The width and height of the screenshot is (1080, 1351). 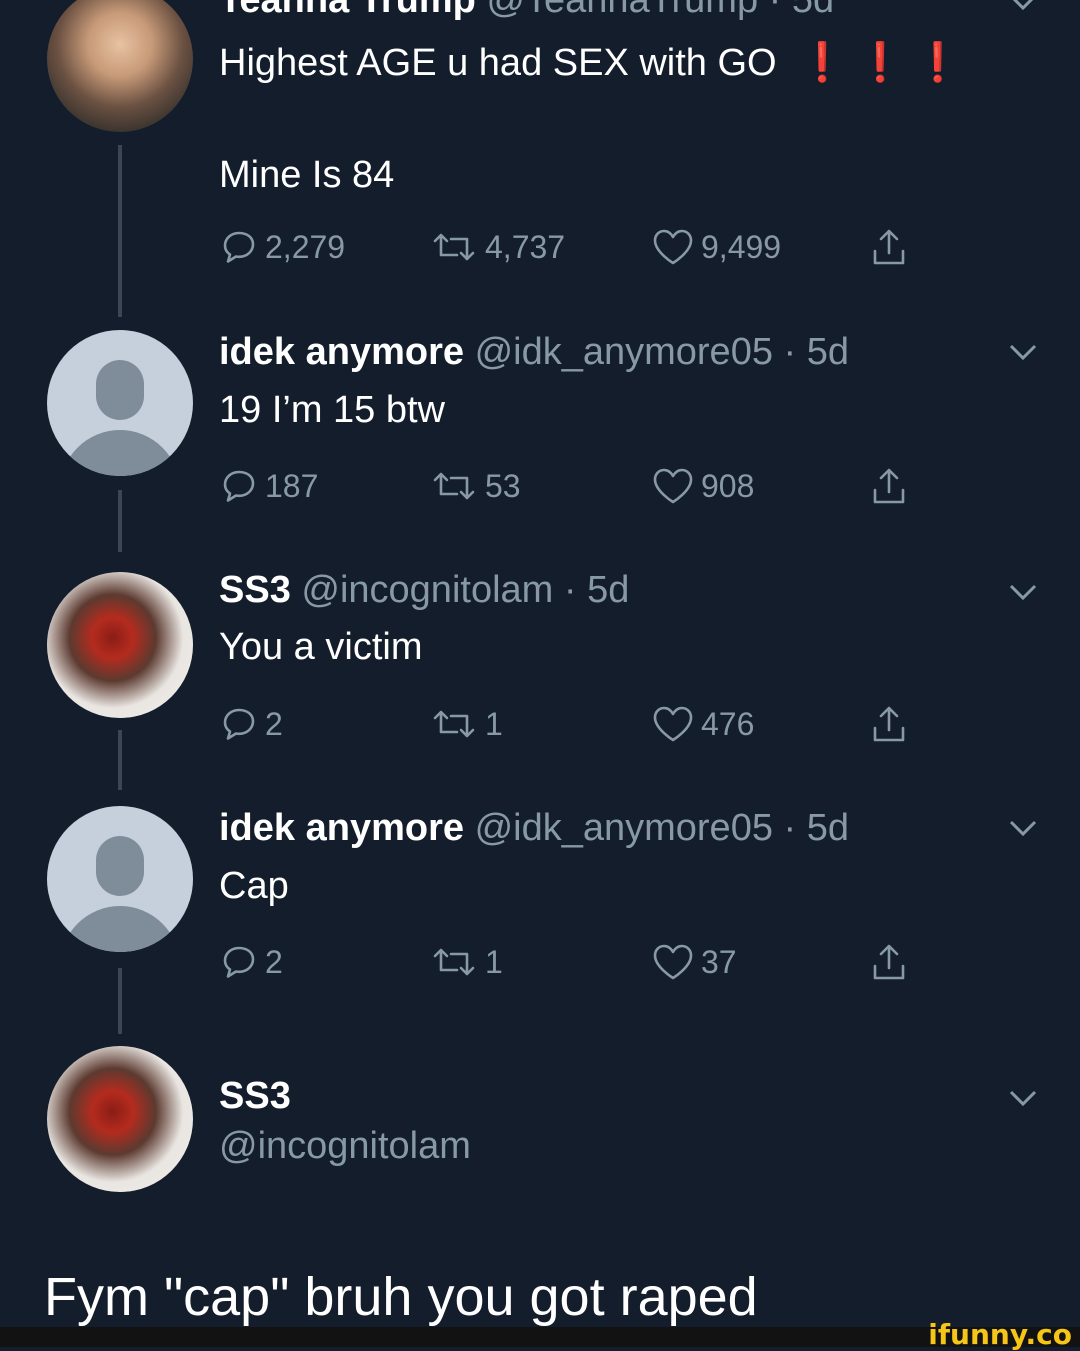 I want to click on tweet-text: You a victim, so click(x=321, y=647).